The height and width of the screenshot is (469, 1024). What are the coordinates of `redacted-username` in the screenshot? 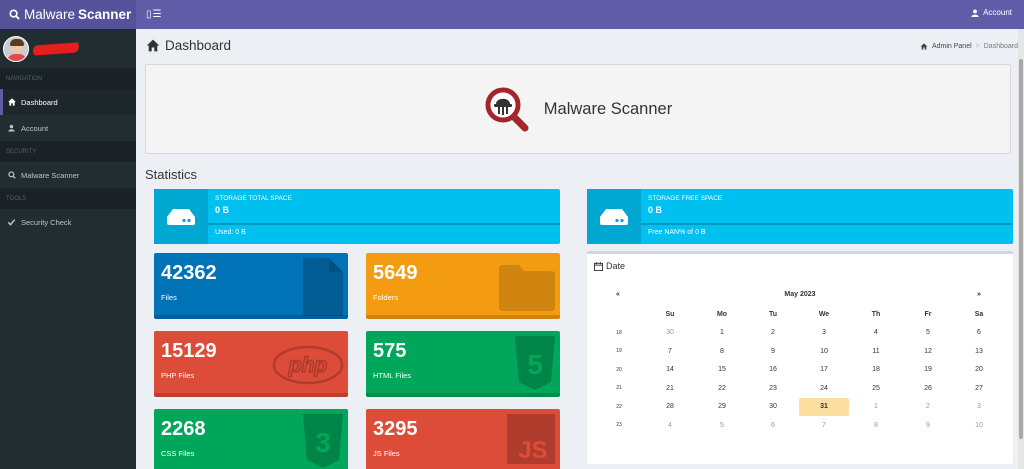 It's located at (56, 48).